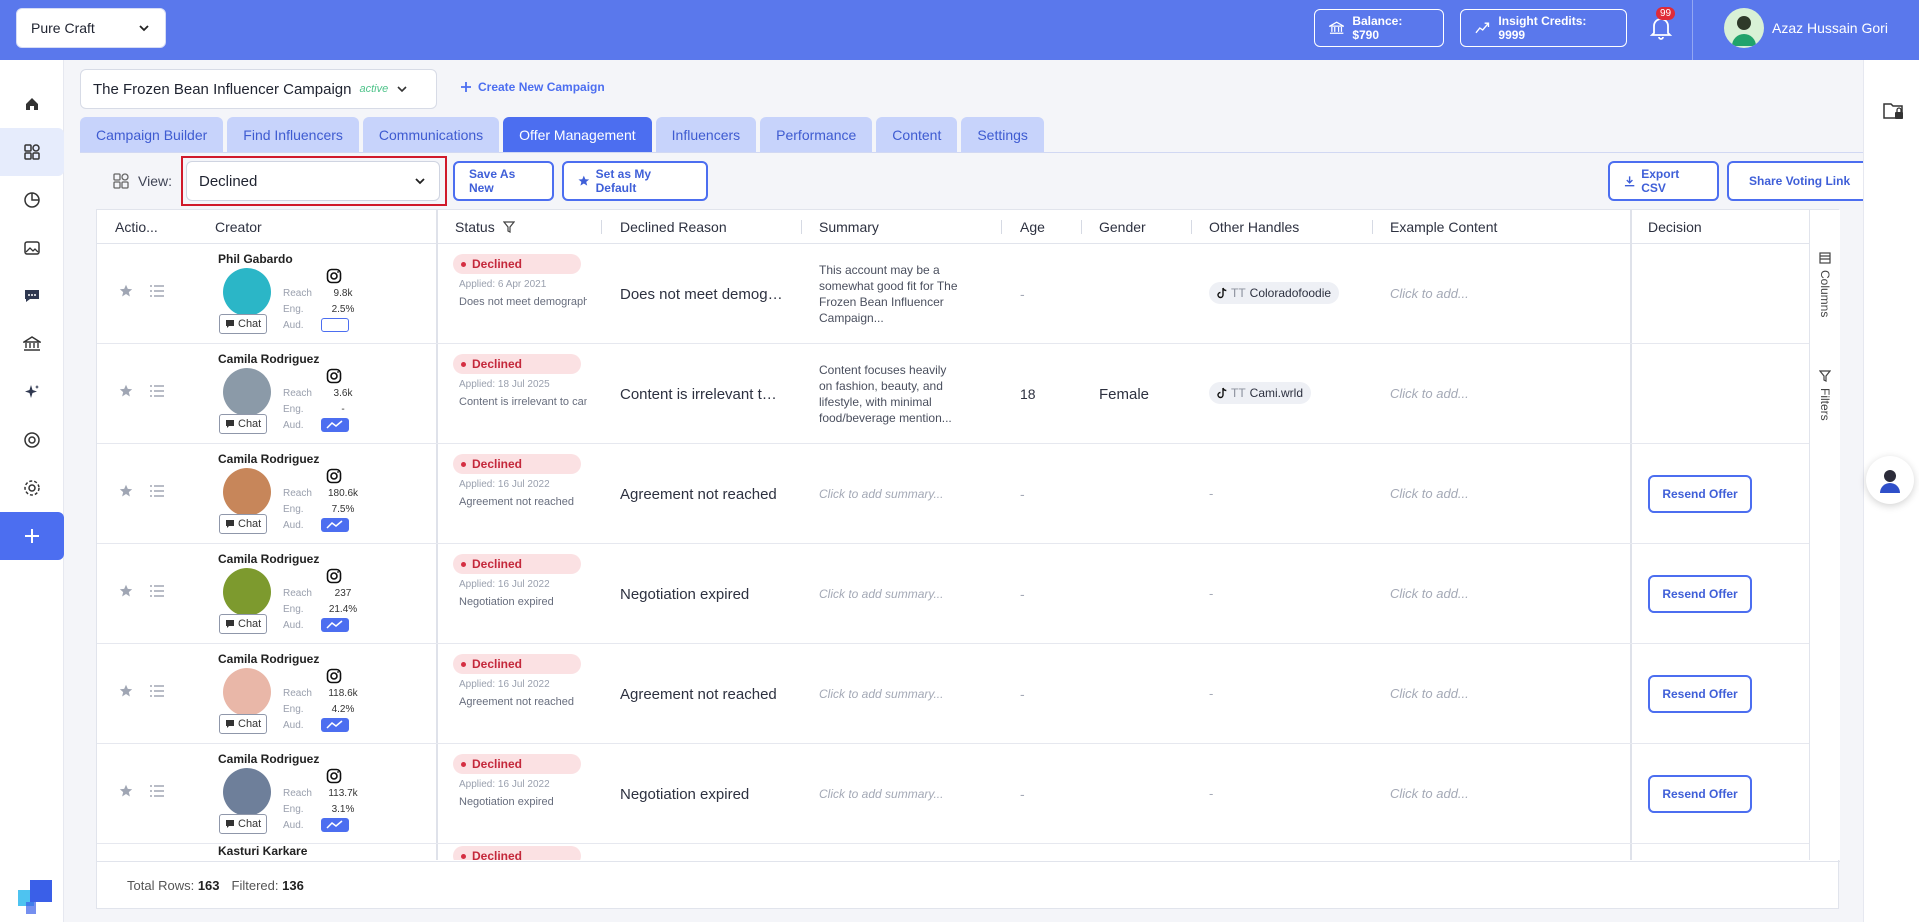 This screenshot has width=1919, height=922. What do you see at coordinates (152, 135) in the screenshot?
I see `tab-campaign-builder: Campaign Builder` at bounding box center [152, 135].